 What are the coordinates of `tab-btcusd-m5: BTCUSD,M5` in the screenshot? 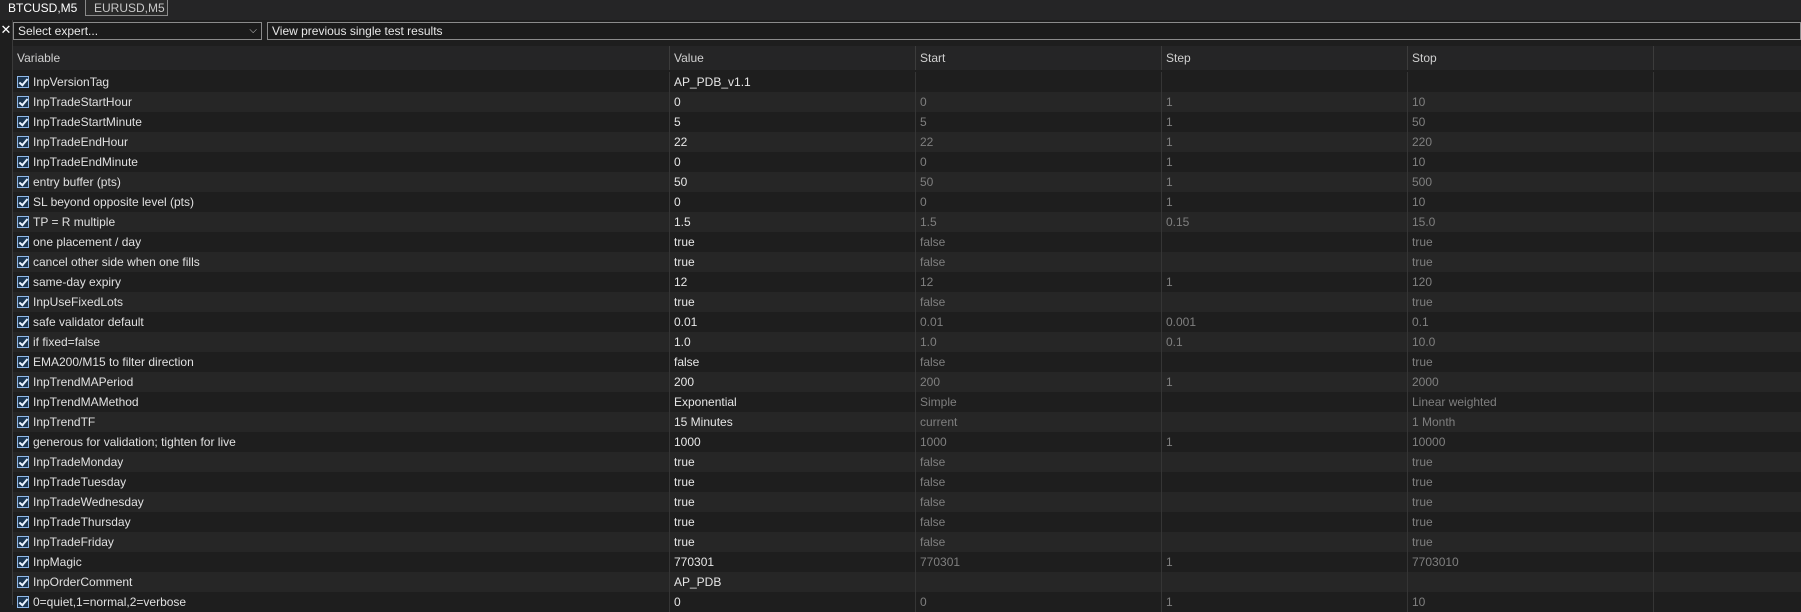 It's located at (38, 8).